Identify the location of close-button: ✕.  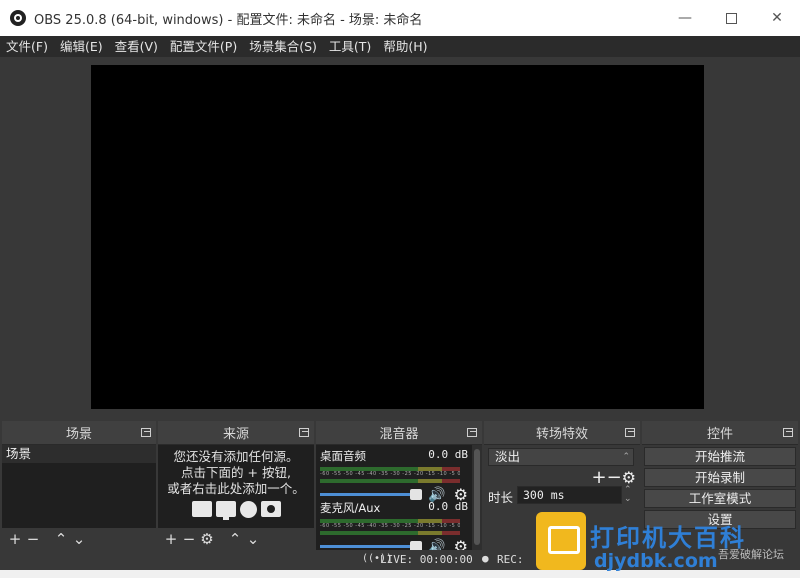
(777, 18).